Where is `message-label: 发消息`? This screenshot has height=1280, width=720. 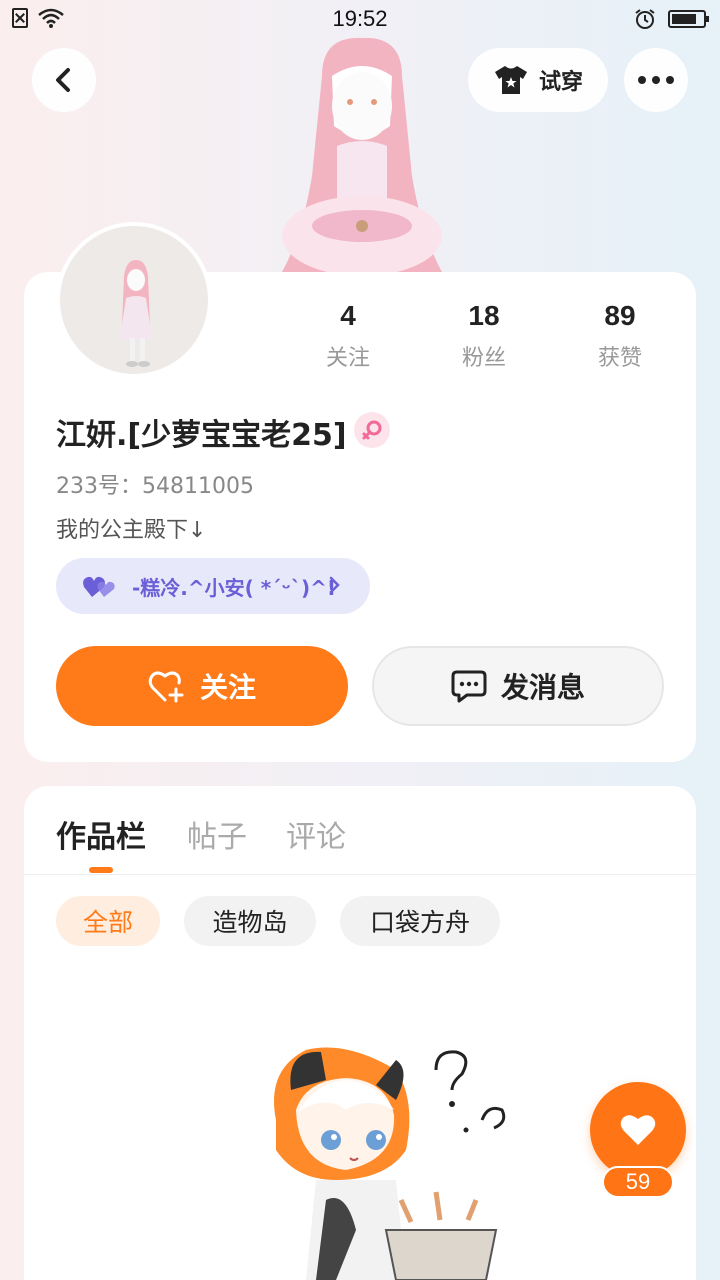 message-label: 发消息 is located at coordinates (542, 687).